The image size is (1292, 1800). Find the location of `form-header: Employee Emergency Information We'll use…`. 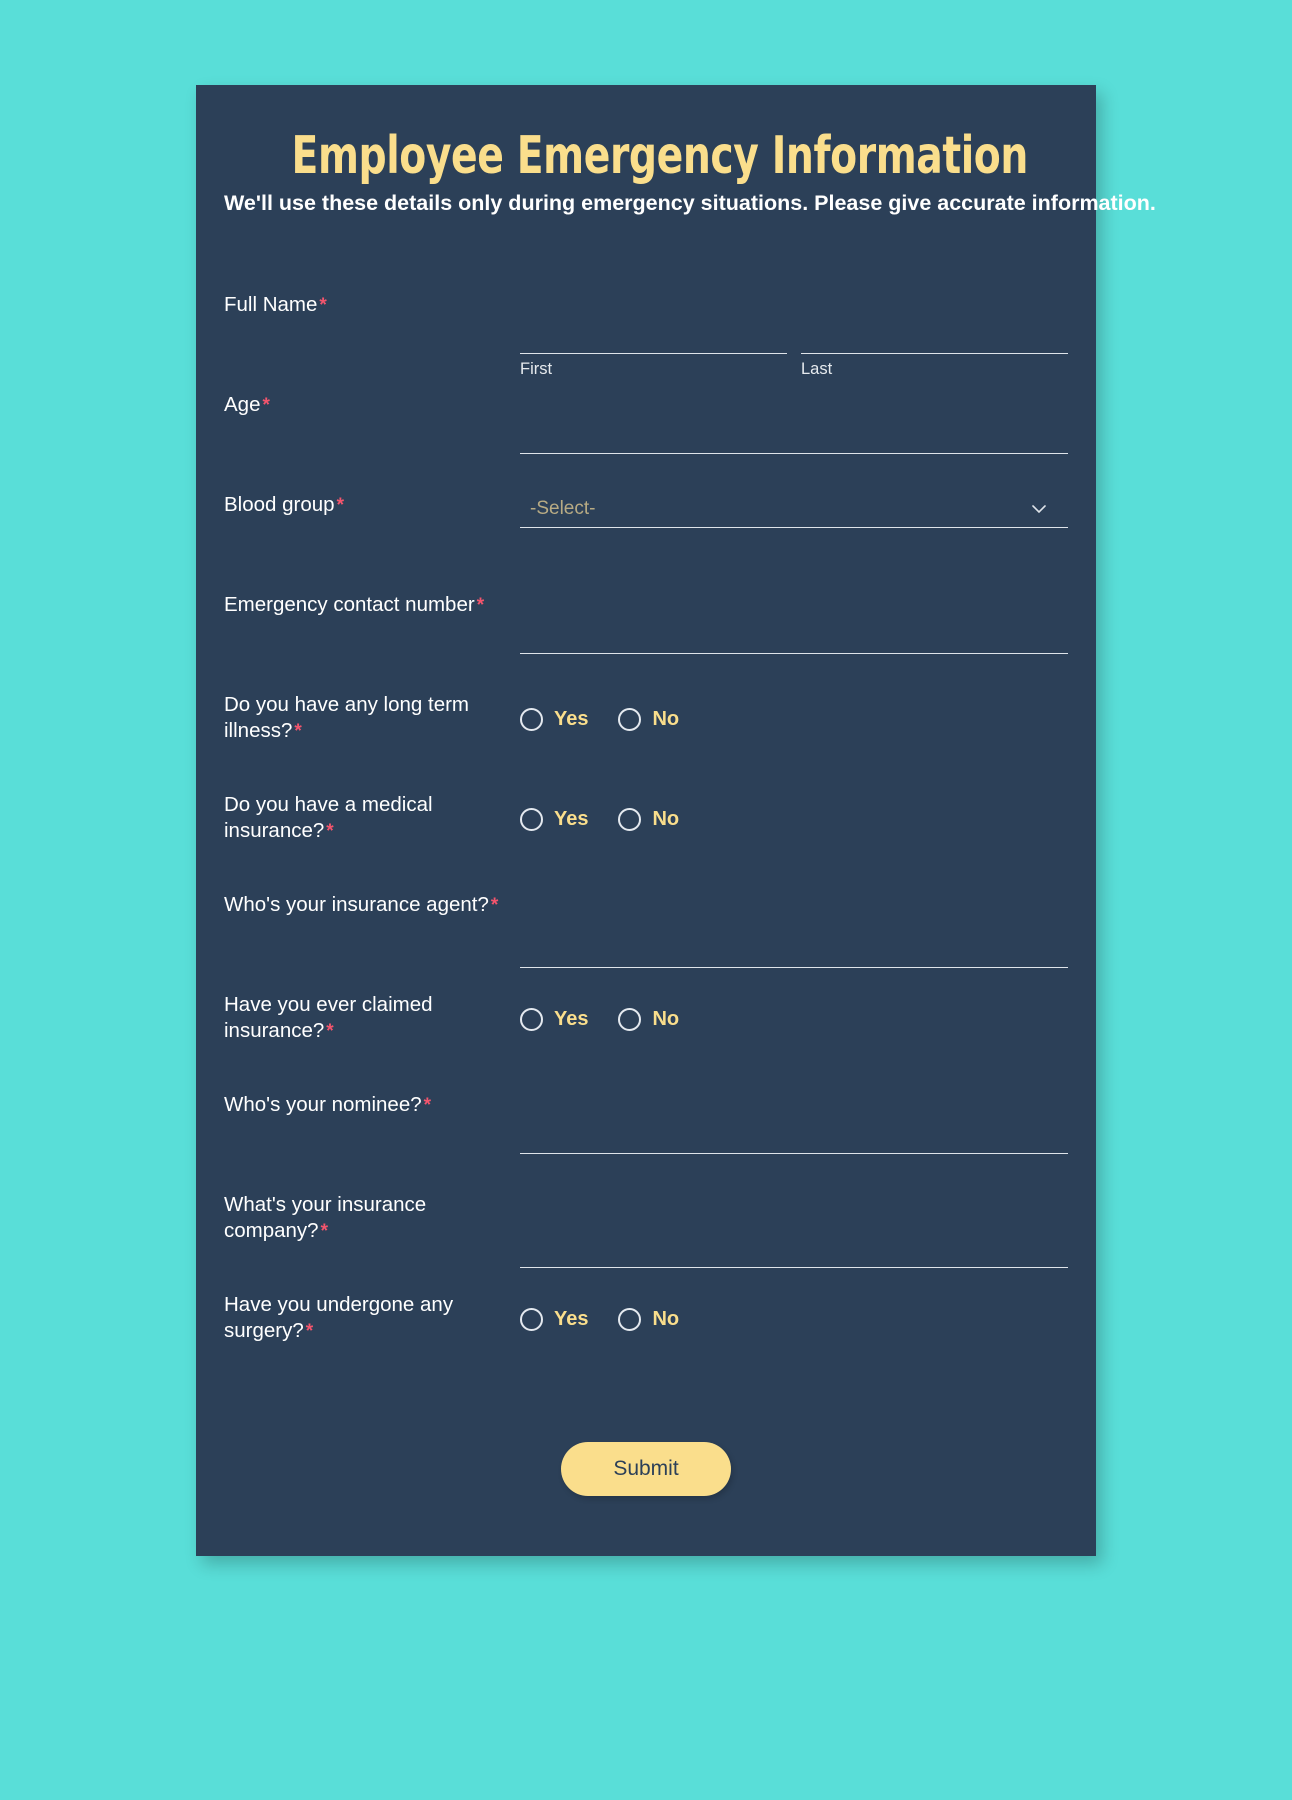

form-header: Employee Emergency Information We'll use… is located at coordinates (676, 156).